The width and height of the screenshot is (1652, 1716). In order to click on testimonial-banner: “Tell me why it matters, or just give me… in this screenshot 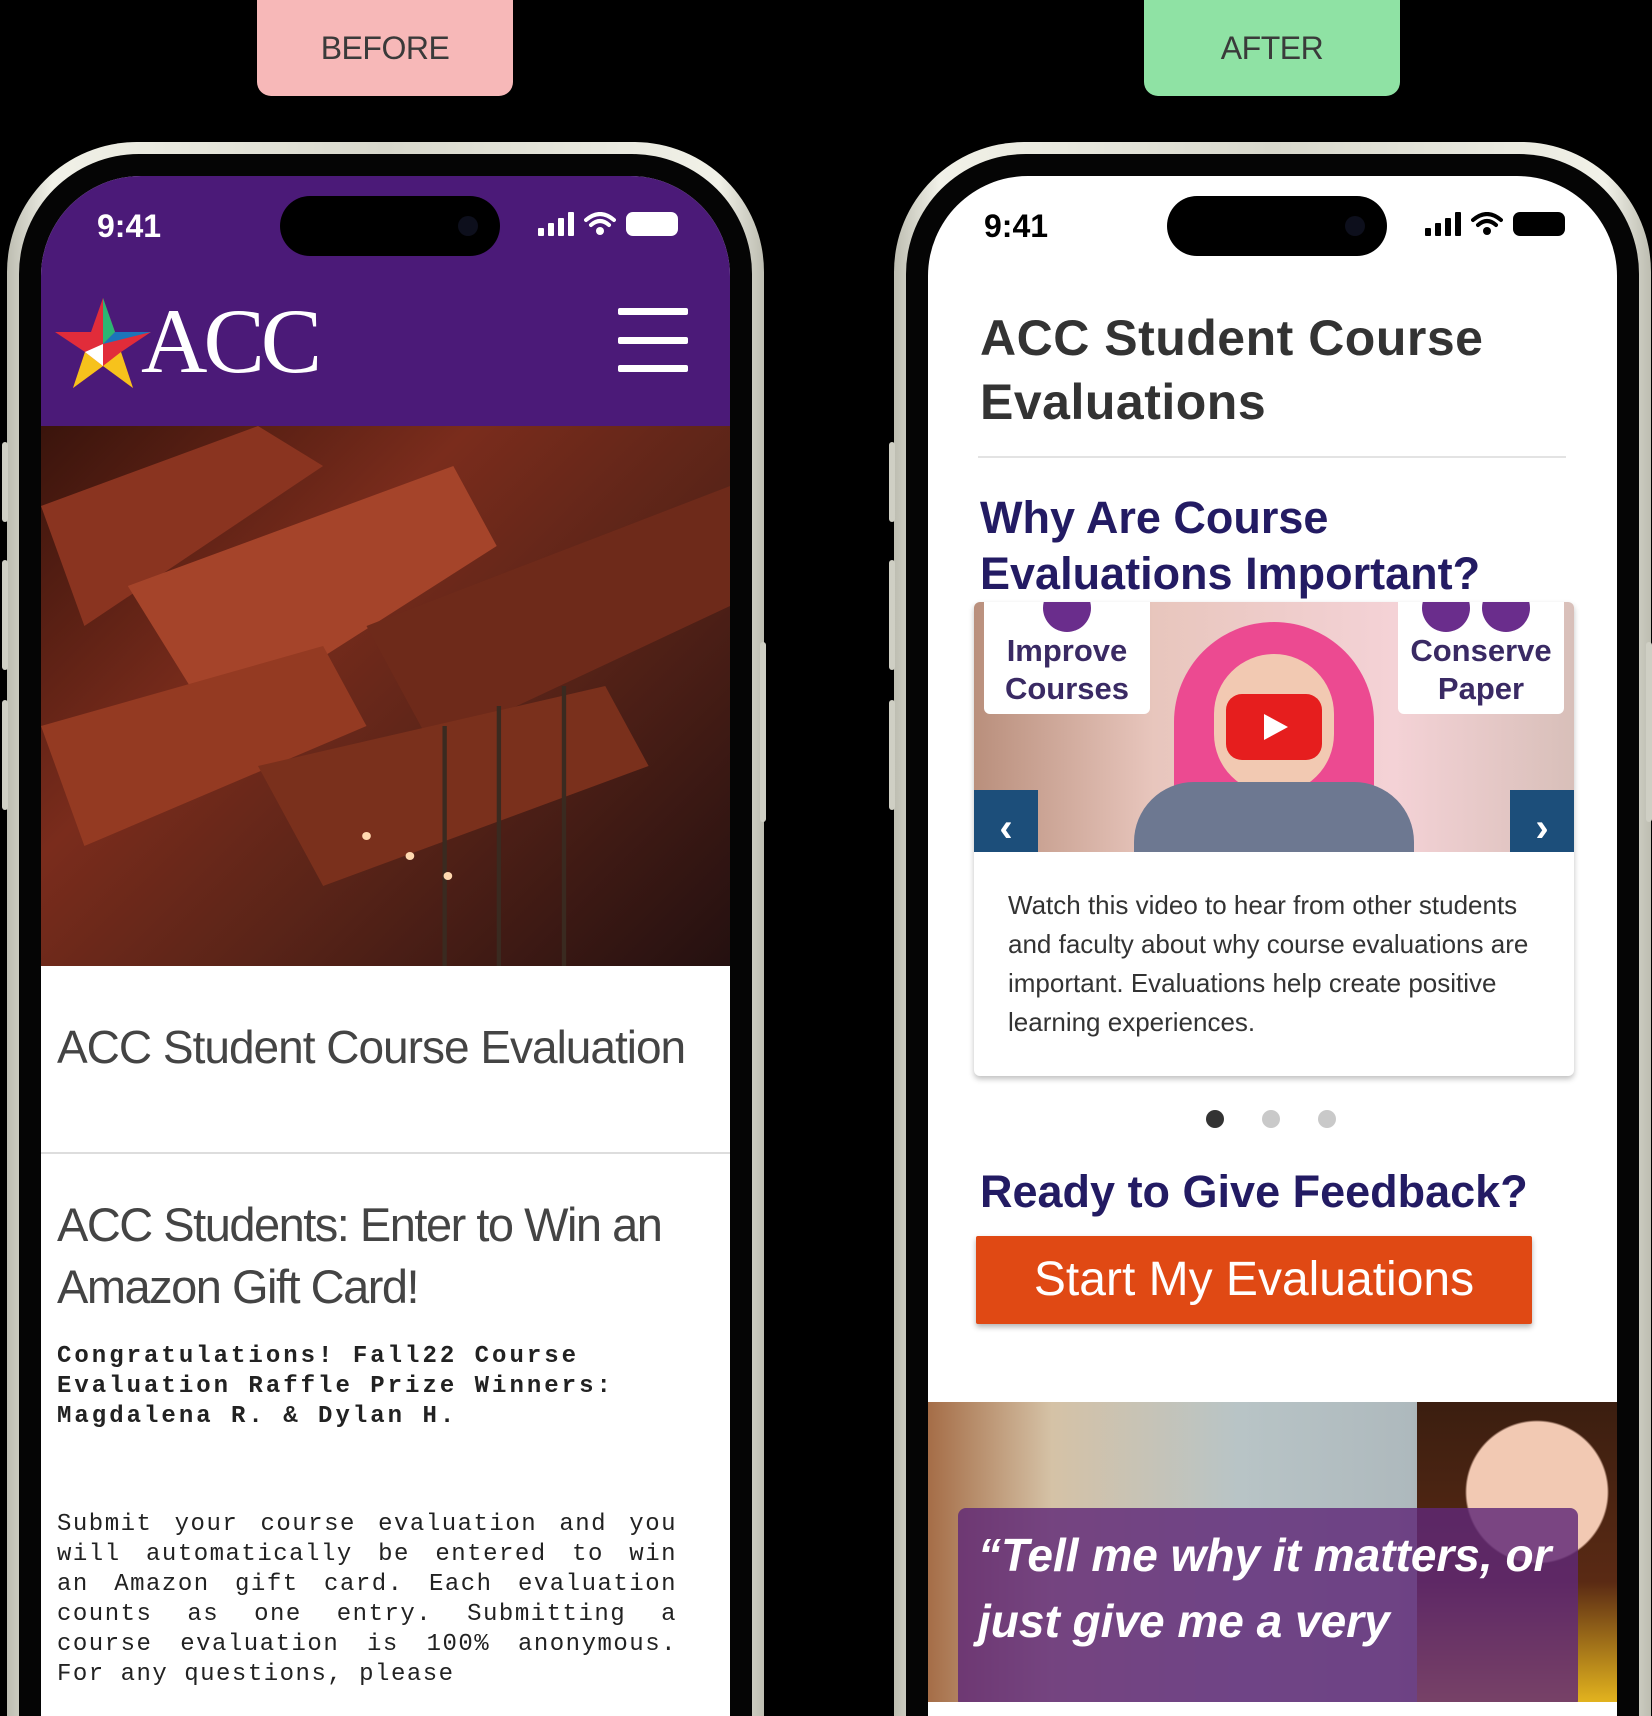, I will do `click(1272, 1552)`.